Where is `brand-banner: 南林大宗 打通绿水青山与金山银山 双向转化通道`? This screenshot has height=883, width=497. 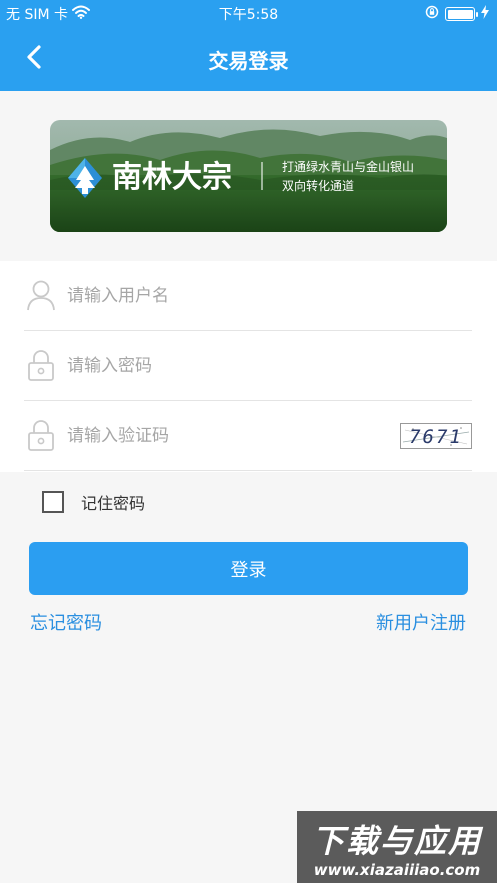 brand-banner: 南林大宗 打通绿水青山与金山银山 双向转化通道 is located at coordinates (248, 176).